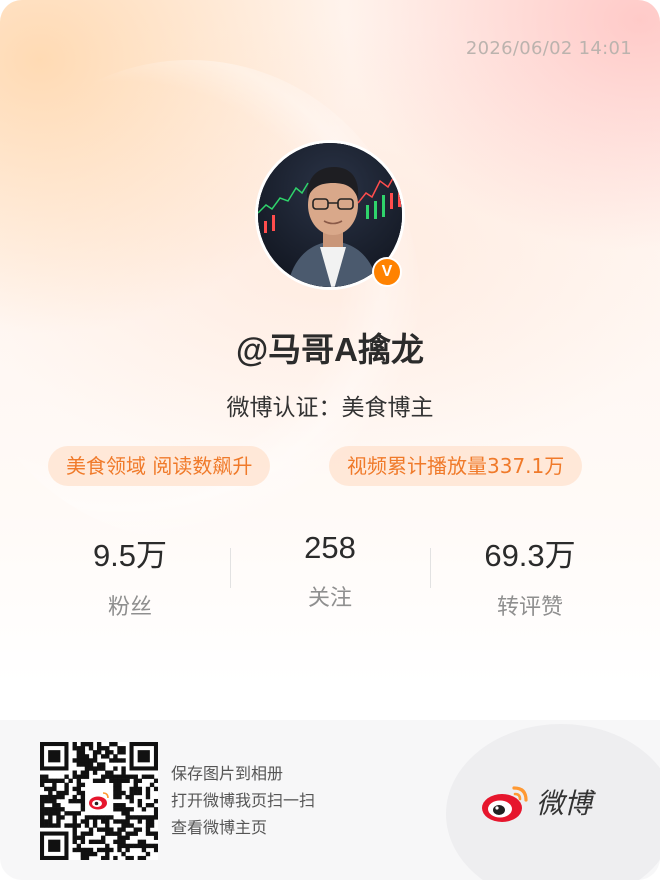 This screenshot has height=880, width=660. Describe the element at coordinates (530, 555) in the screenshot. I see `stat-value: 69.3万` at that location.